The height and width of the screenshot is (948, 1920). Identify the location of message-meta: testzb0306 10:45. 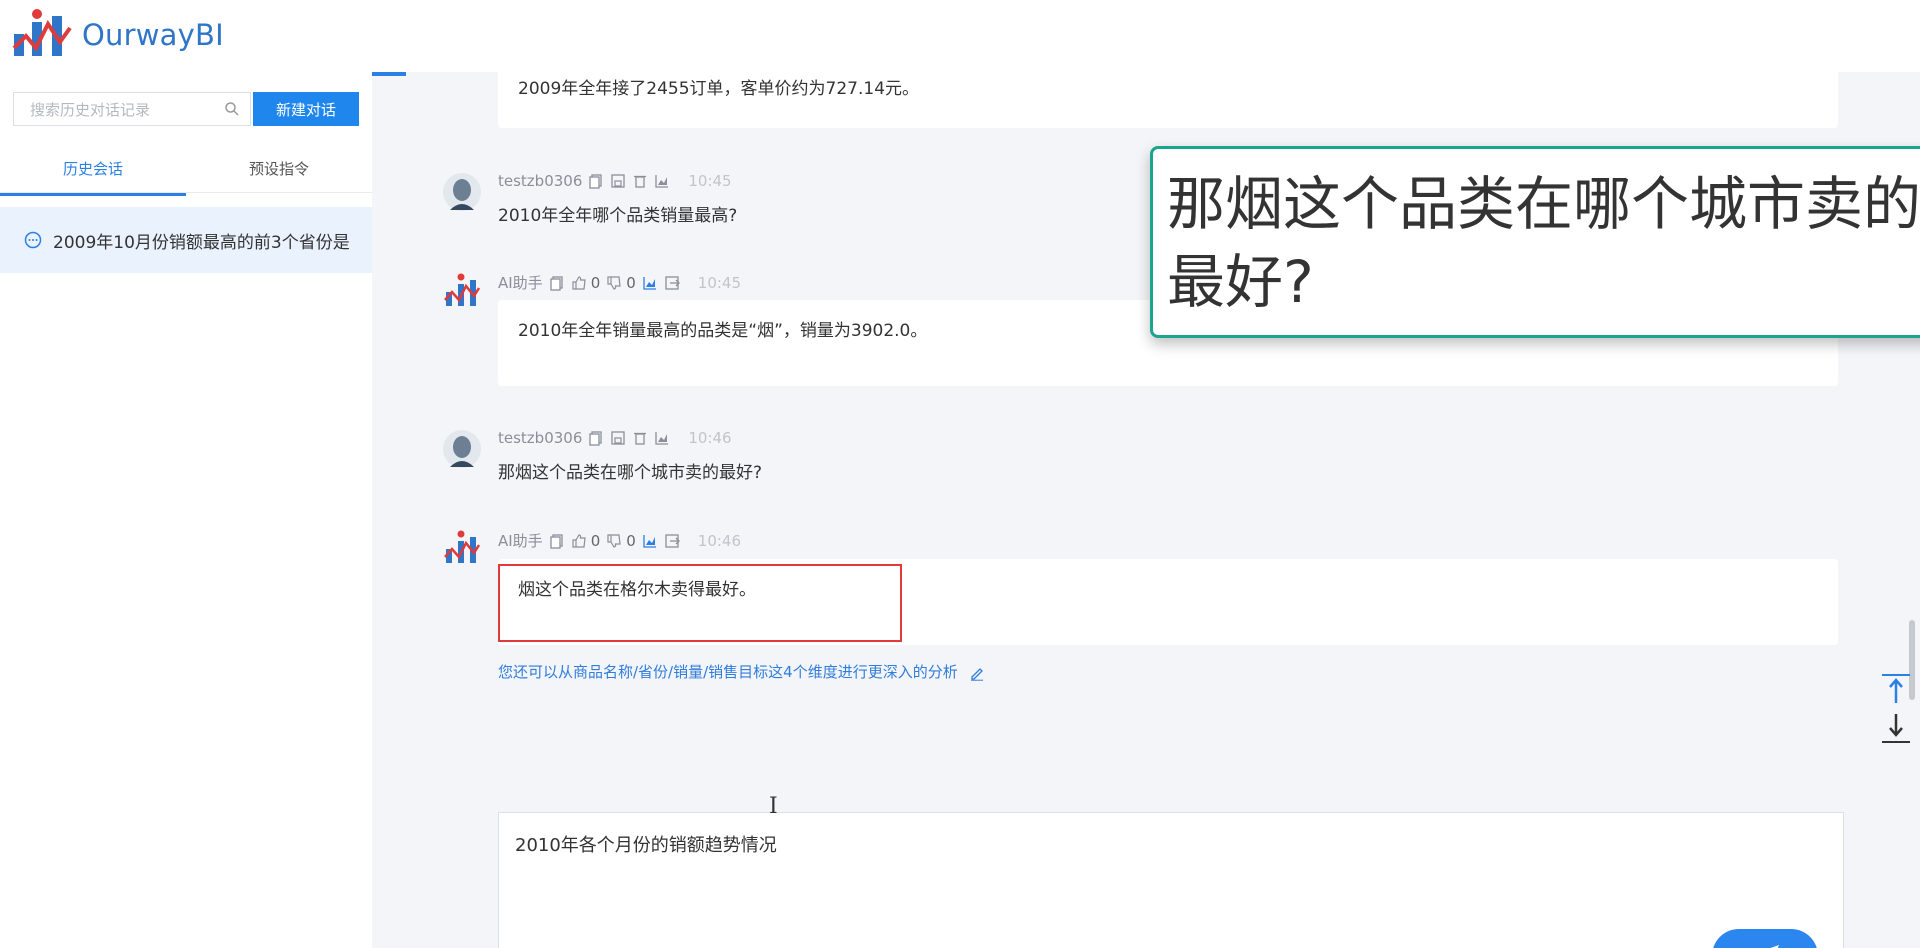
(615, 181).